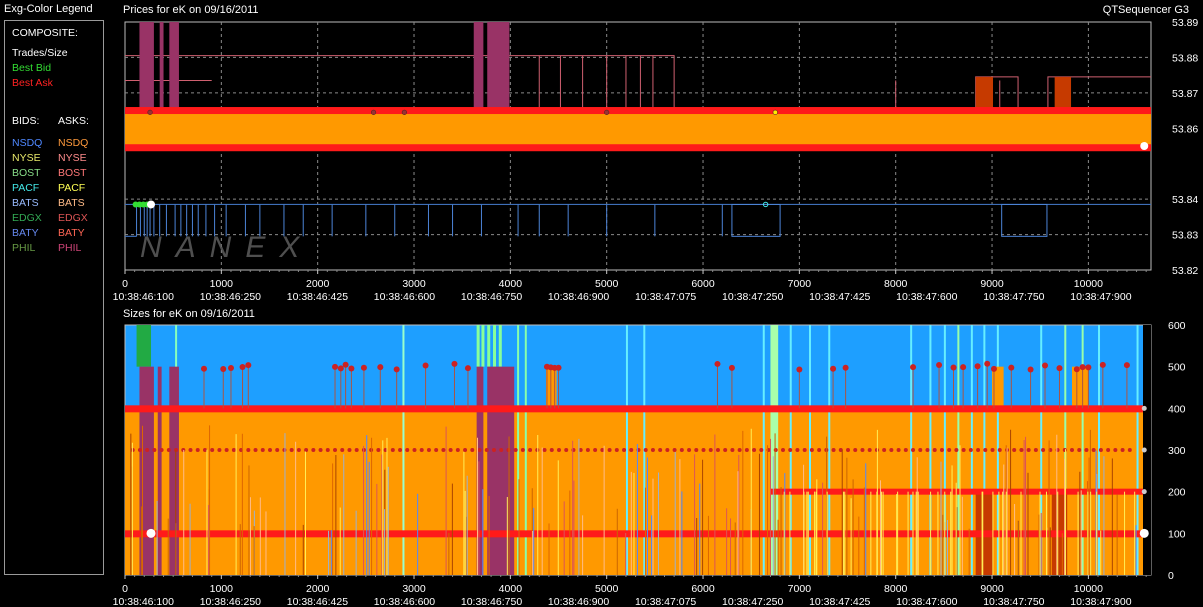 The image size is (1203, 607). Describe the element at coordinates (752, 601) in the screenshot. I see `size-time-label: 10:38:47:250` at that location.